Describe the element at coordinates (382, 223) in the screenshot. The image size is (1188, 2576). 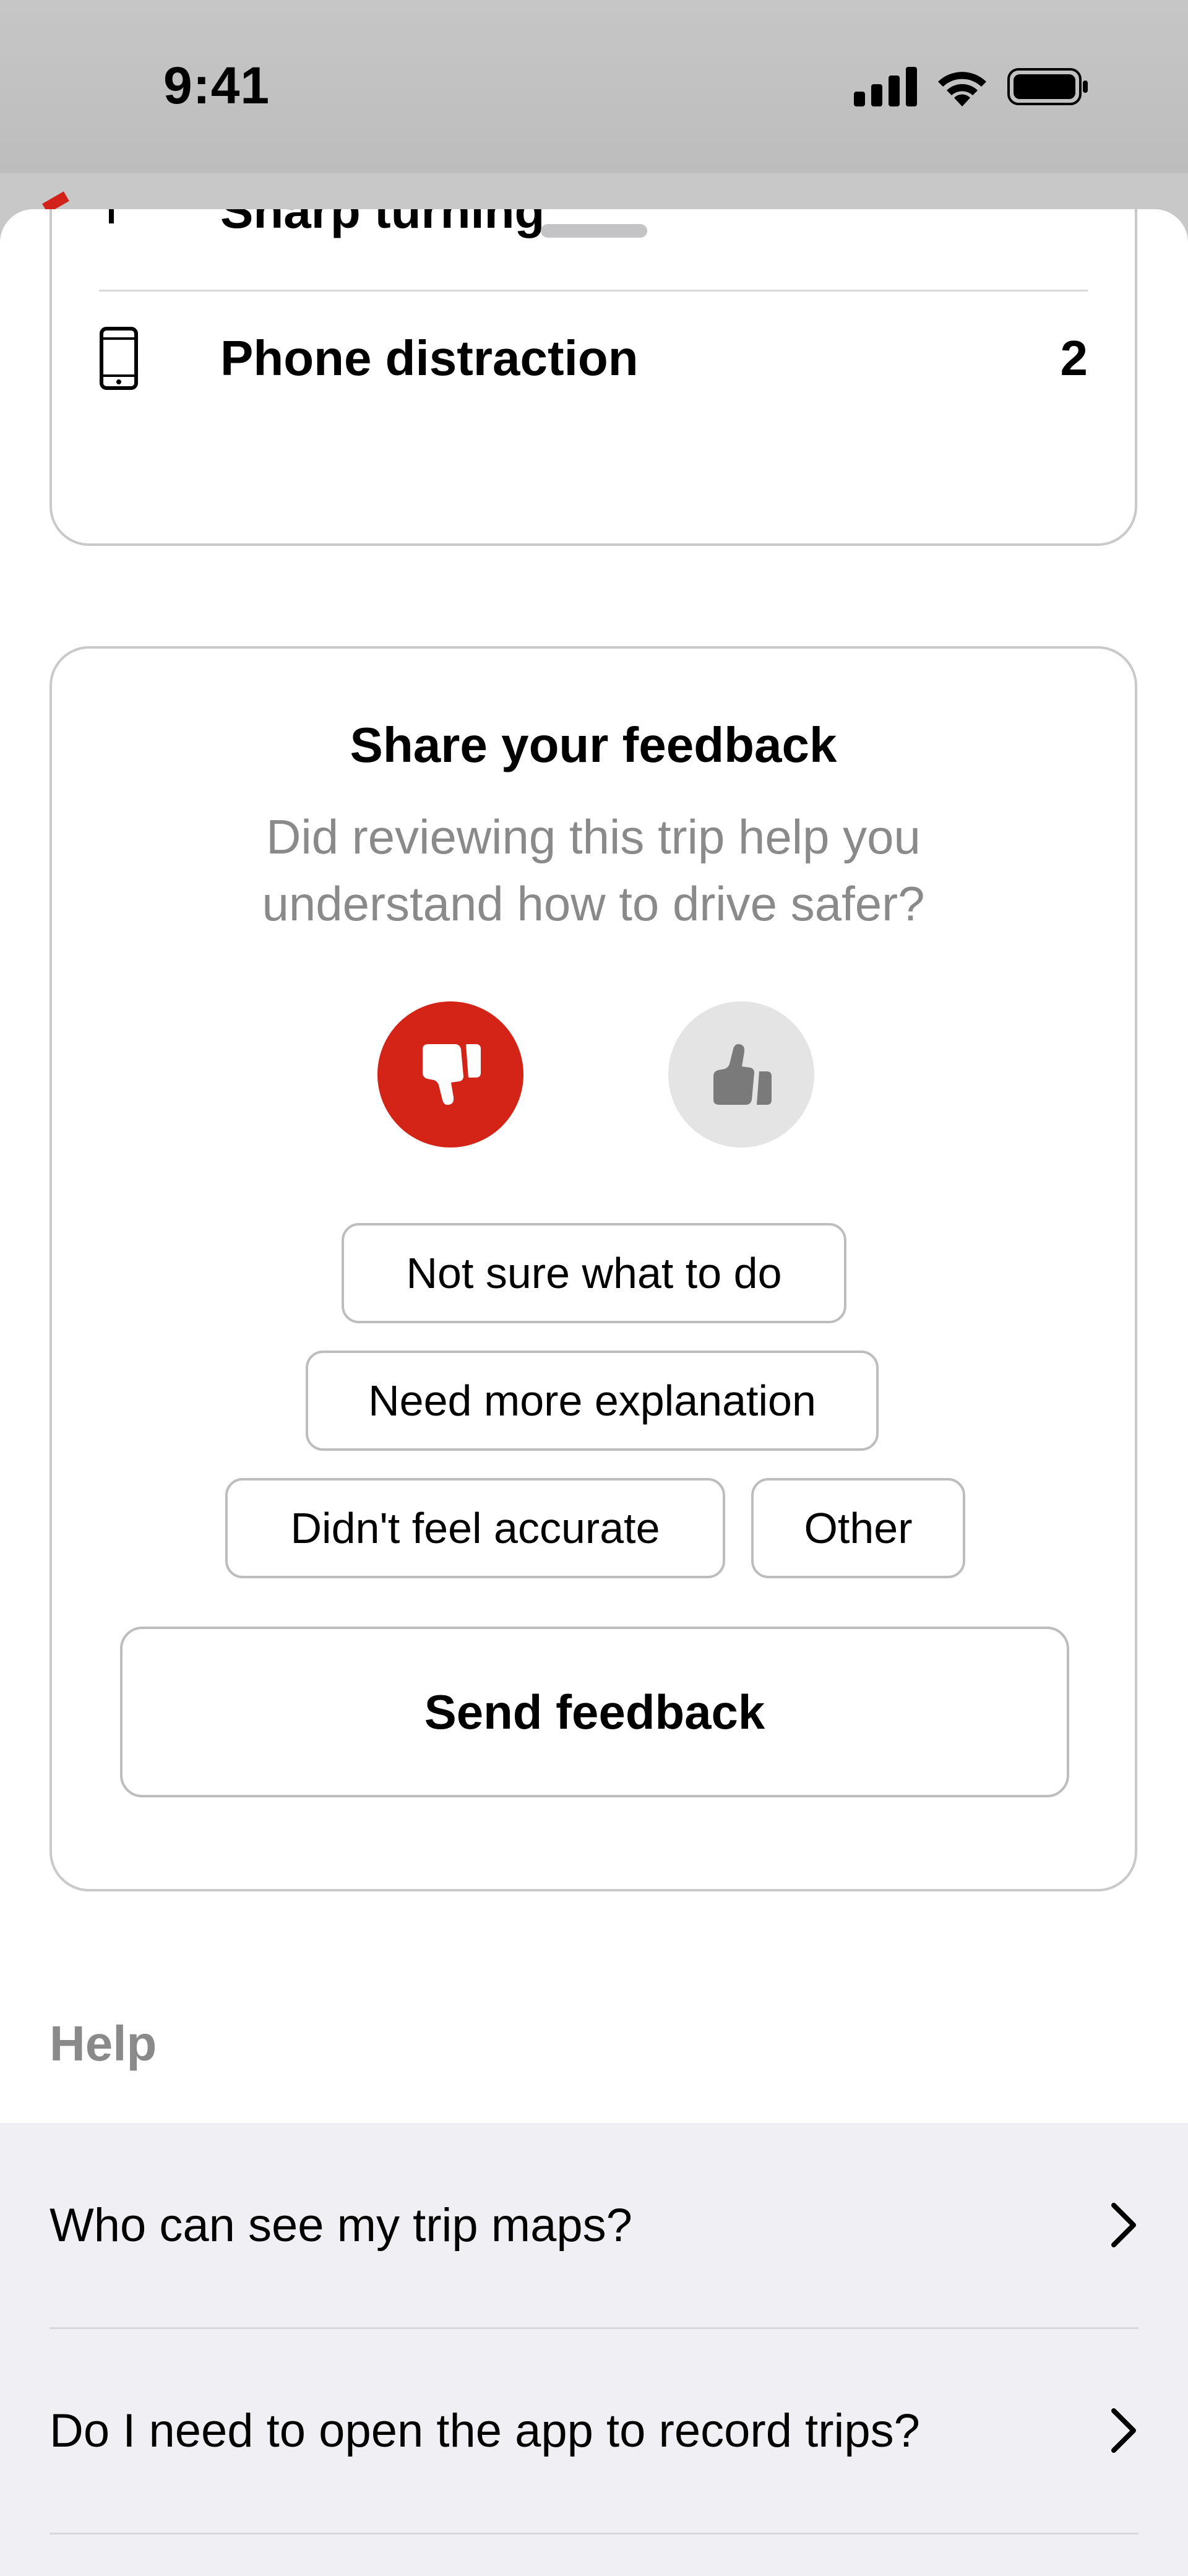
I see `event-label: Sharp turning` at that location.